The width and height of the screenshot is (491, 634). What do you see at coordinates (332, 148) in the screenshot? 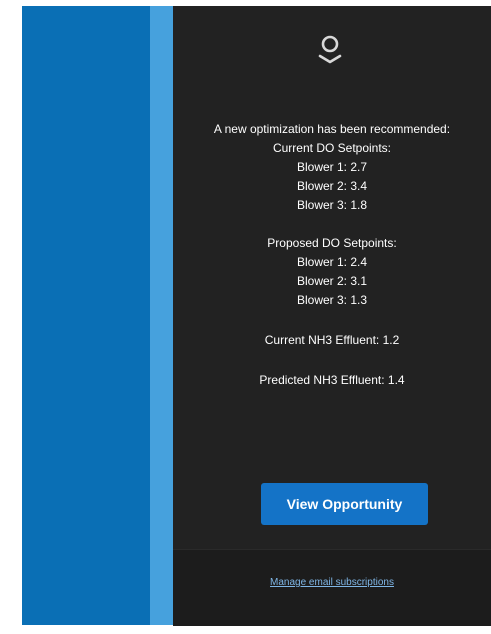
I see `current-setpoints-heading: Current DO Setpoints:` at bounding box center [332, 148].